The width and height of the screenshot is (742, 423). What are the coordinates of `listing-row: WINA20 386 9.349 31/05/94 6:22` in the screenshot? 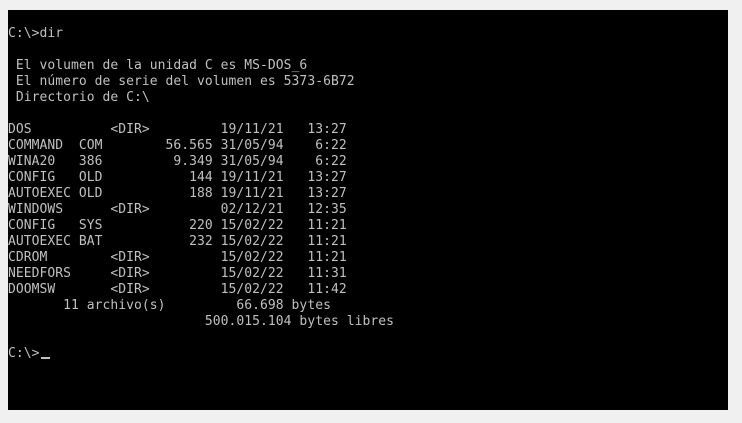 It's located at (177, 161).